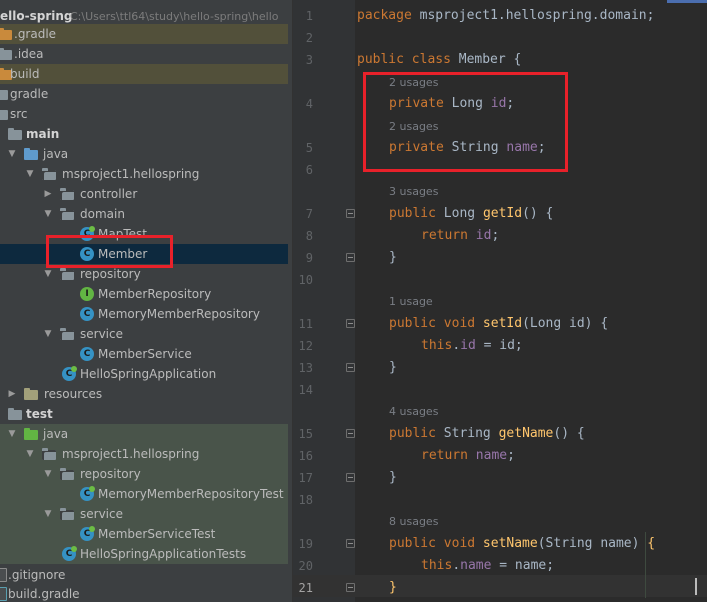  Describe the element at coordinates (146, 354) in the screenshot. I see `tree-item-member-service: C MemberService` at that location.